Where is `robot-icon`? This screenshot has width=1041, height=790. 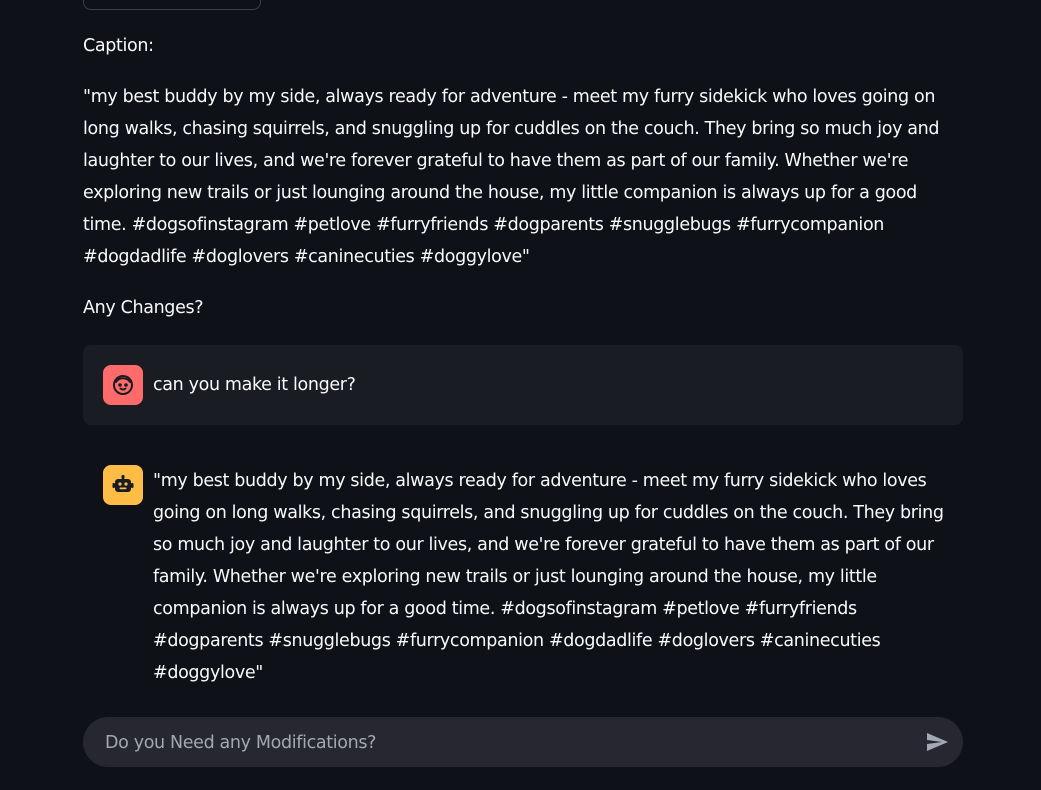
robot-icon is located at coordinates (123, 485).